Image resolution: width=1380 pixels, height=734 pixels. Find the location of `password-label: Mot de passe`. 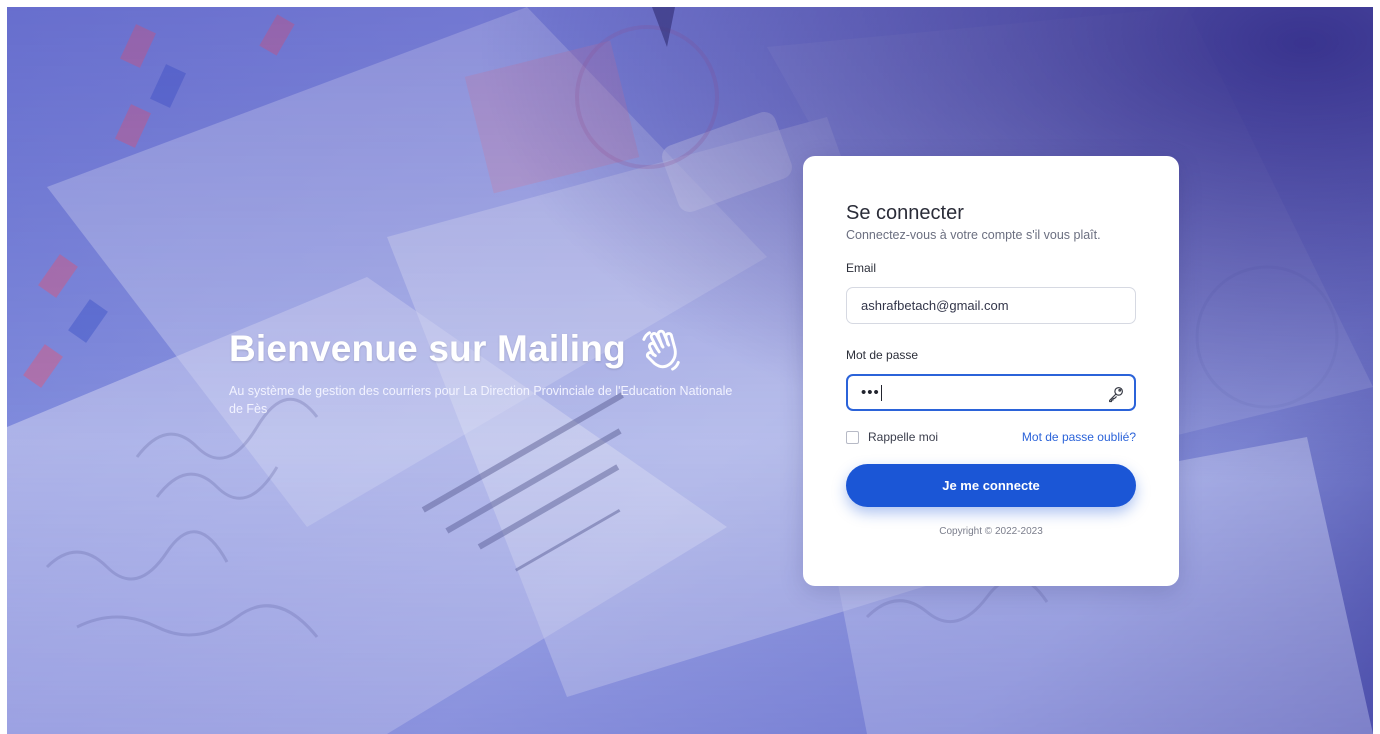

password-label: Mot de passe is located at coordinates (882, 355).